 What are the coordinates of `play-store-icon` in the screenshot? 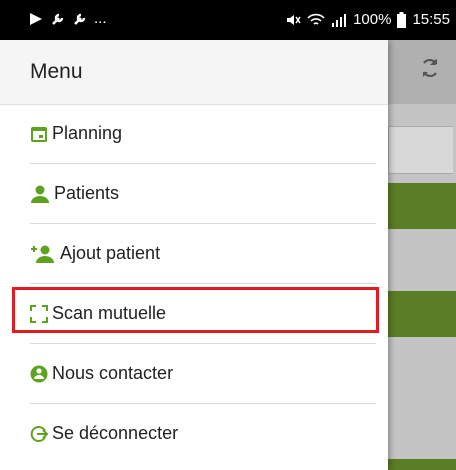 It's located at (36, 19).